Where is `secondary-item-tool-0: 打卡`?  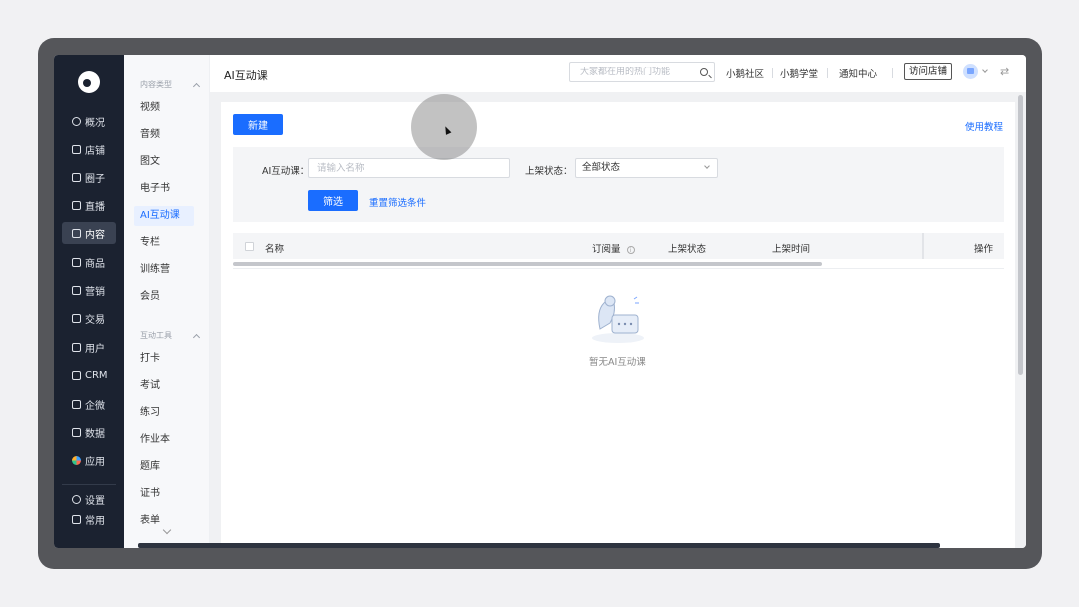
secondary-item-tool-0: 打卡 is located at coordinates (164, 359).